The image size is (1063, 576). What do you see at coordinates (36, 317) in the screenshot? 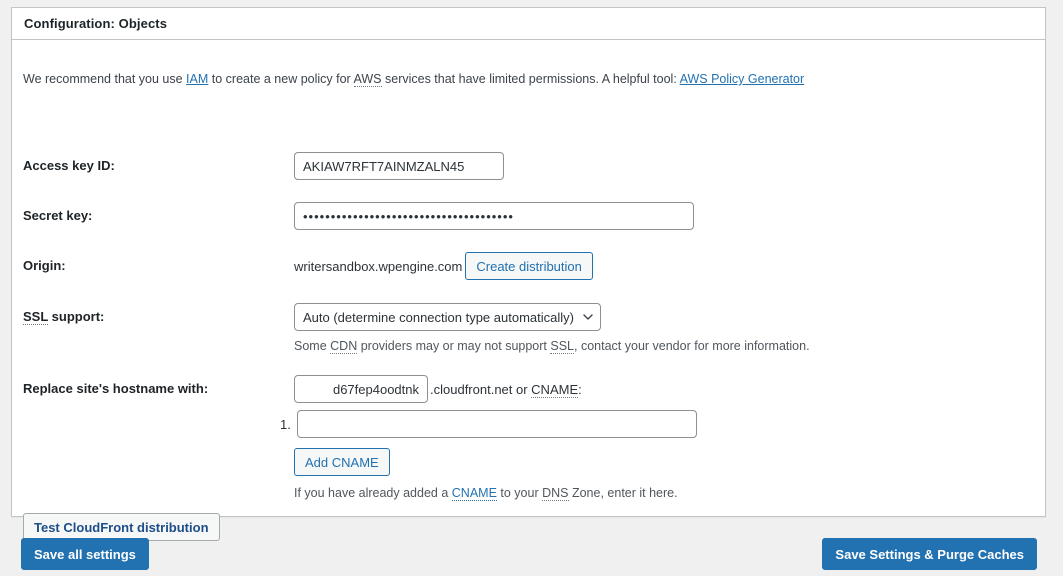
I see `ssl-abbreviation: SSL` at bounding box center [36, 317].